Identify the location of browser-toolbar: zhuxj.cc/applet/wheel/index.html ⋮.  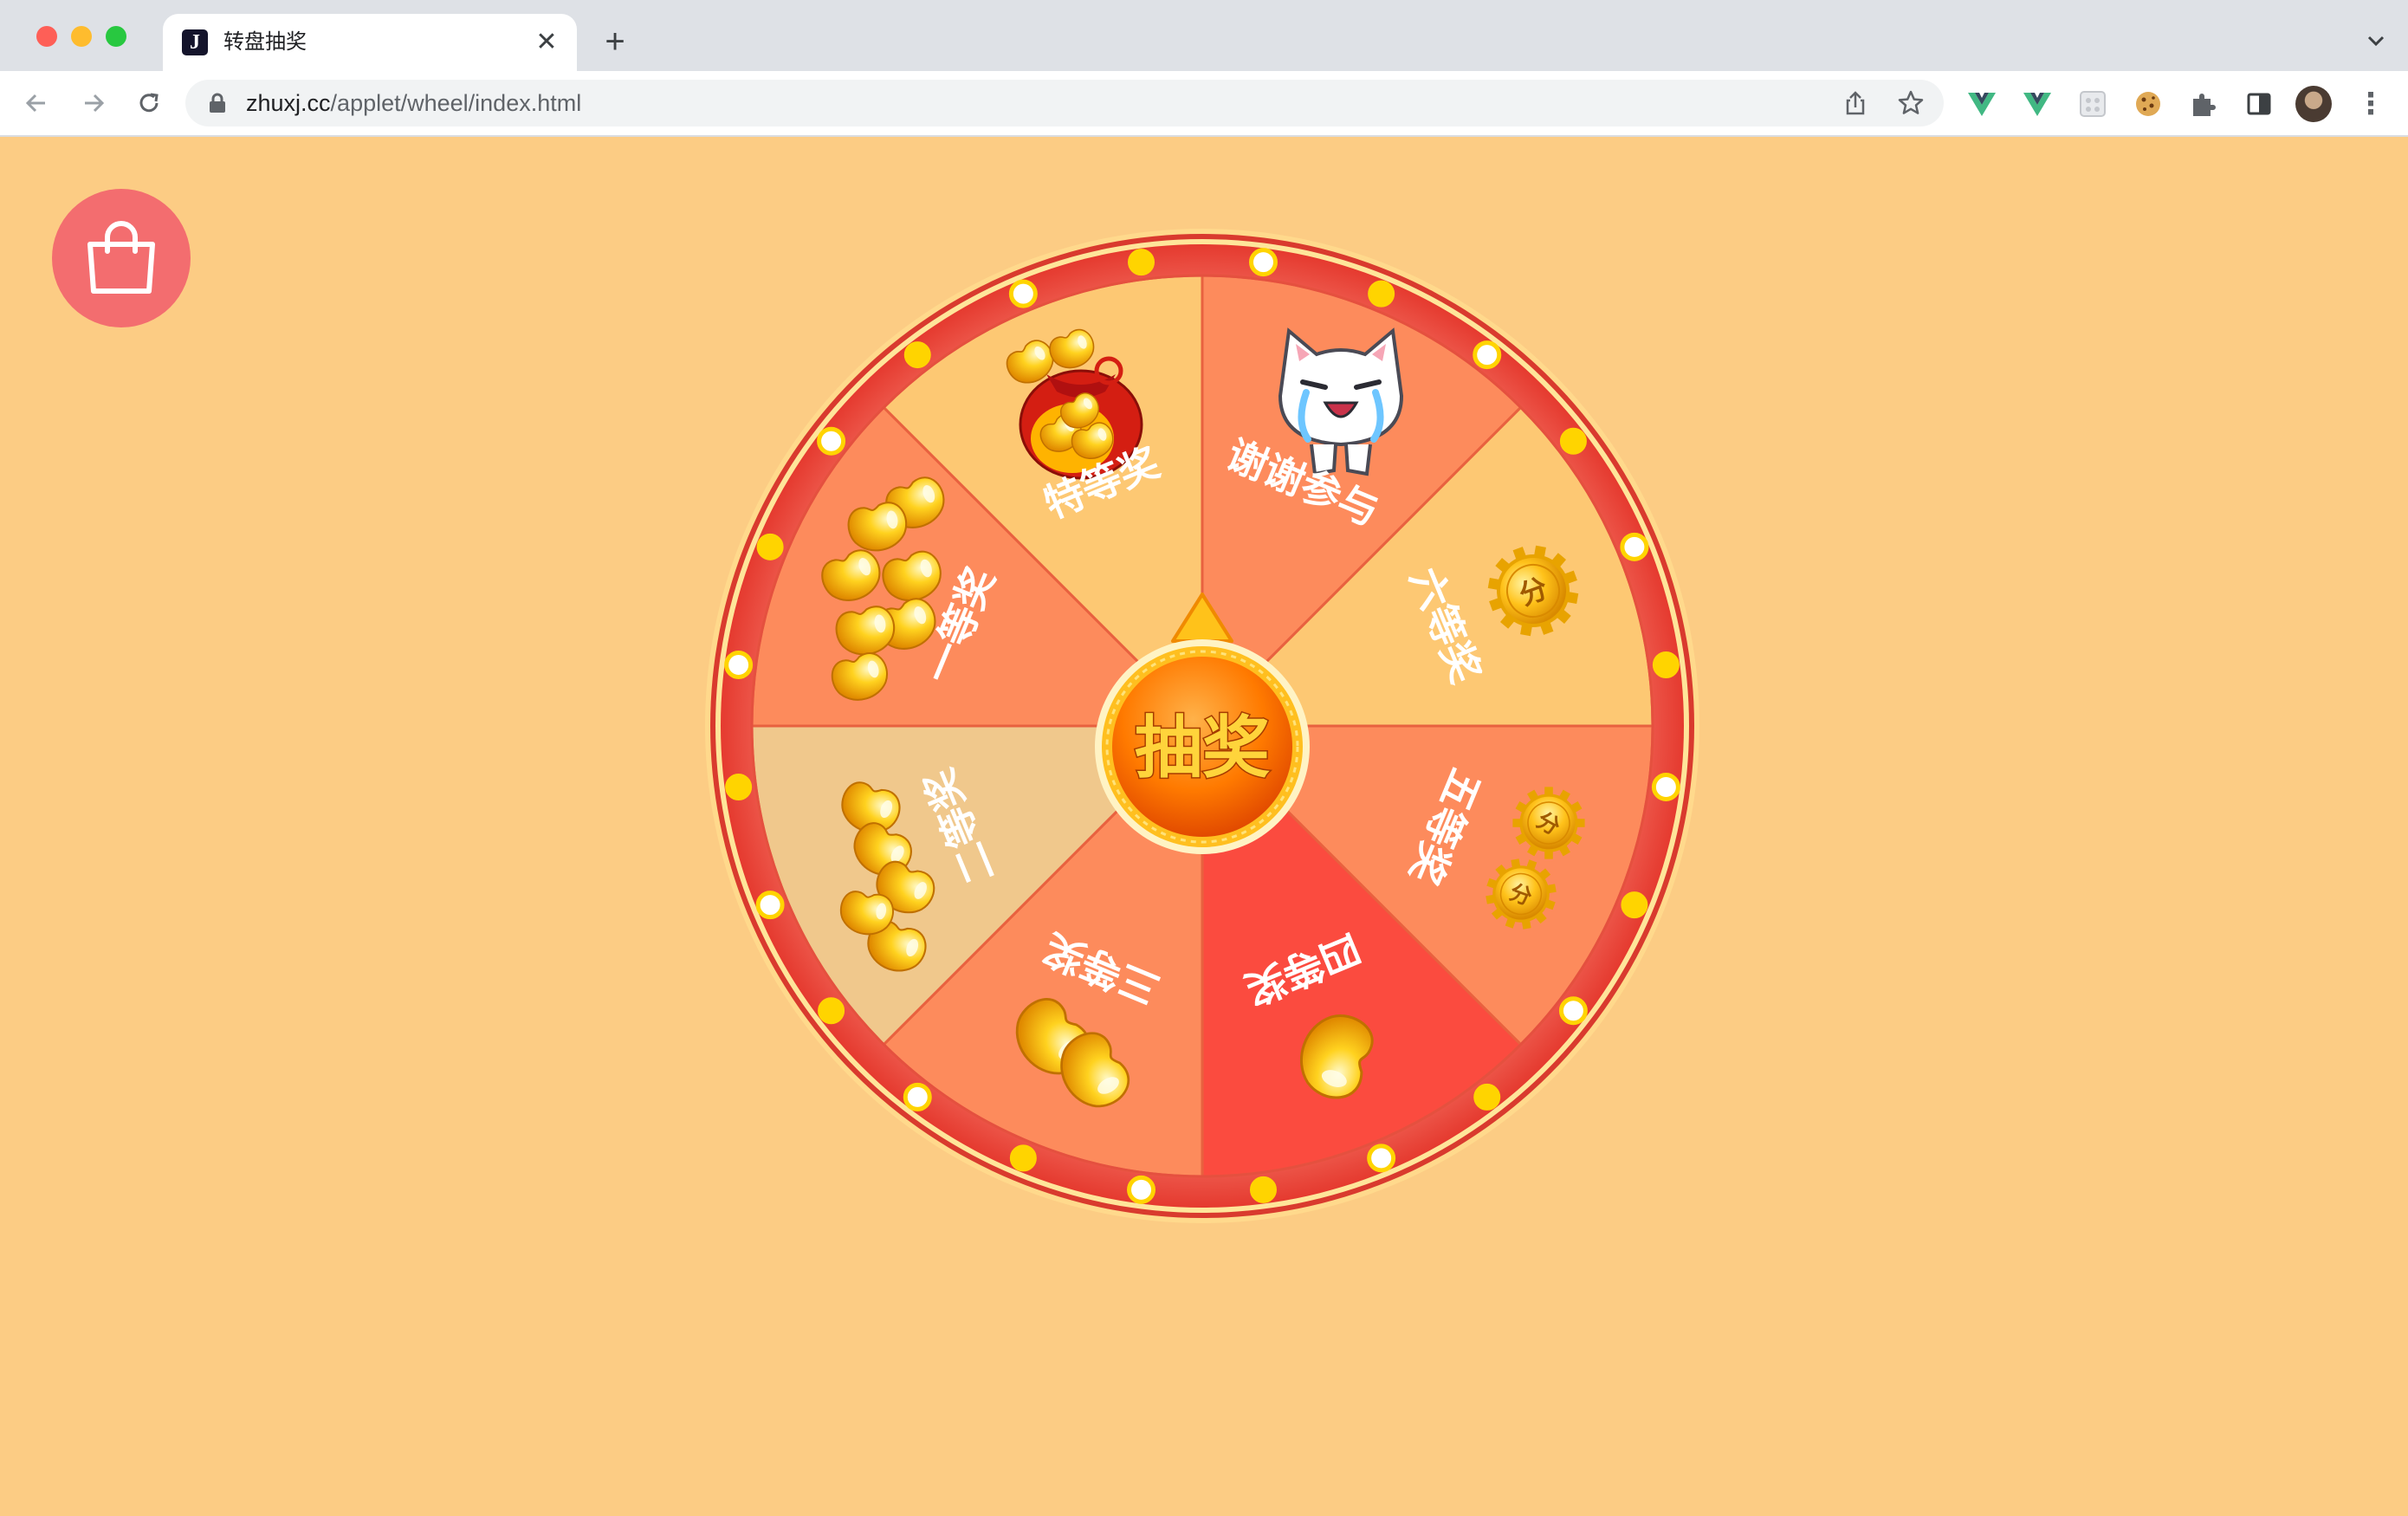
(1204, 104).